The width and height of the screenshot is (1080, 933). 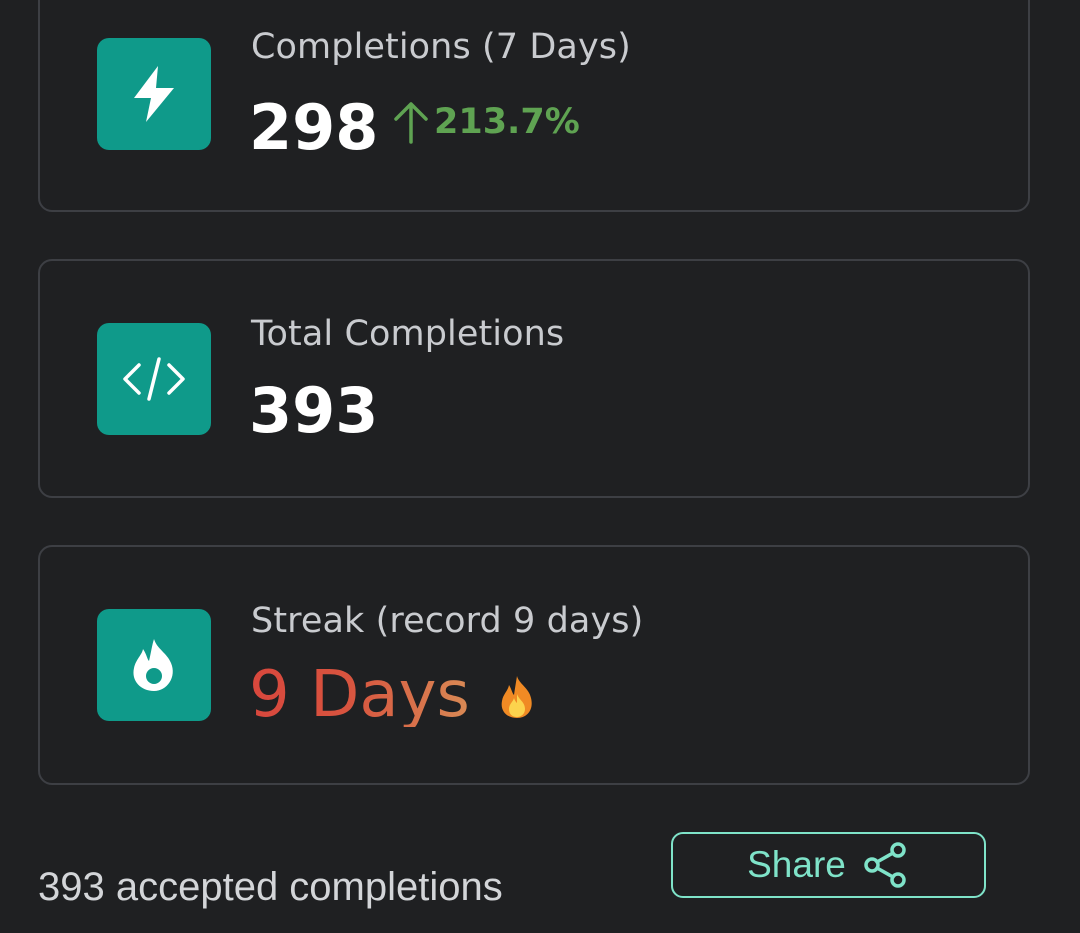 What do you see at coordinates (314, 127) in the screenshot?
I see `stat-value: 298` at bounding box center [314, 127].